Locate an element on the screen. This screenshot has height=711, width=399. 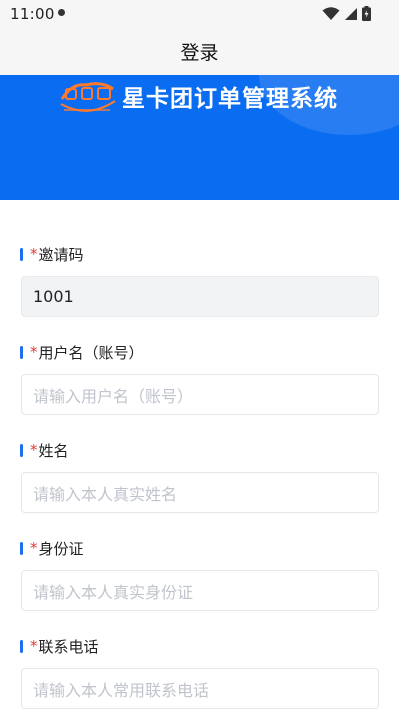
brand-logo is located at coordinates (88, 97).